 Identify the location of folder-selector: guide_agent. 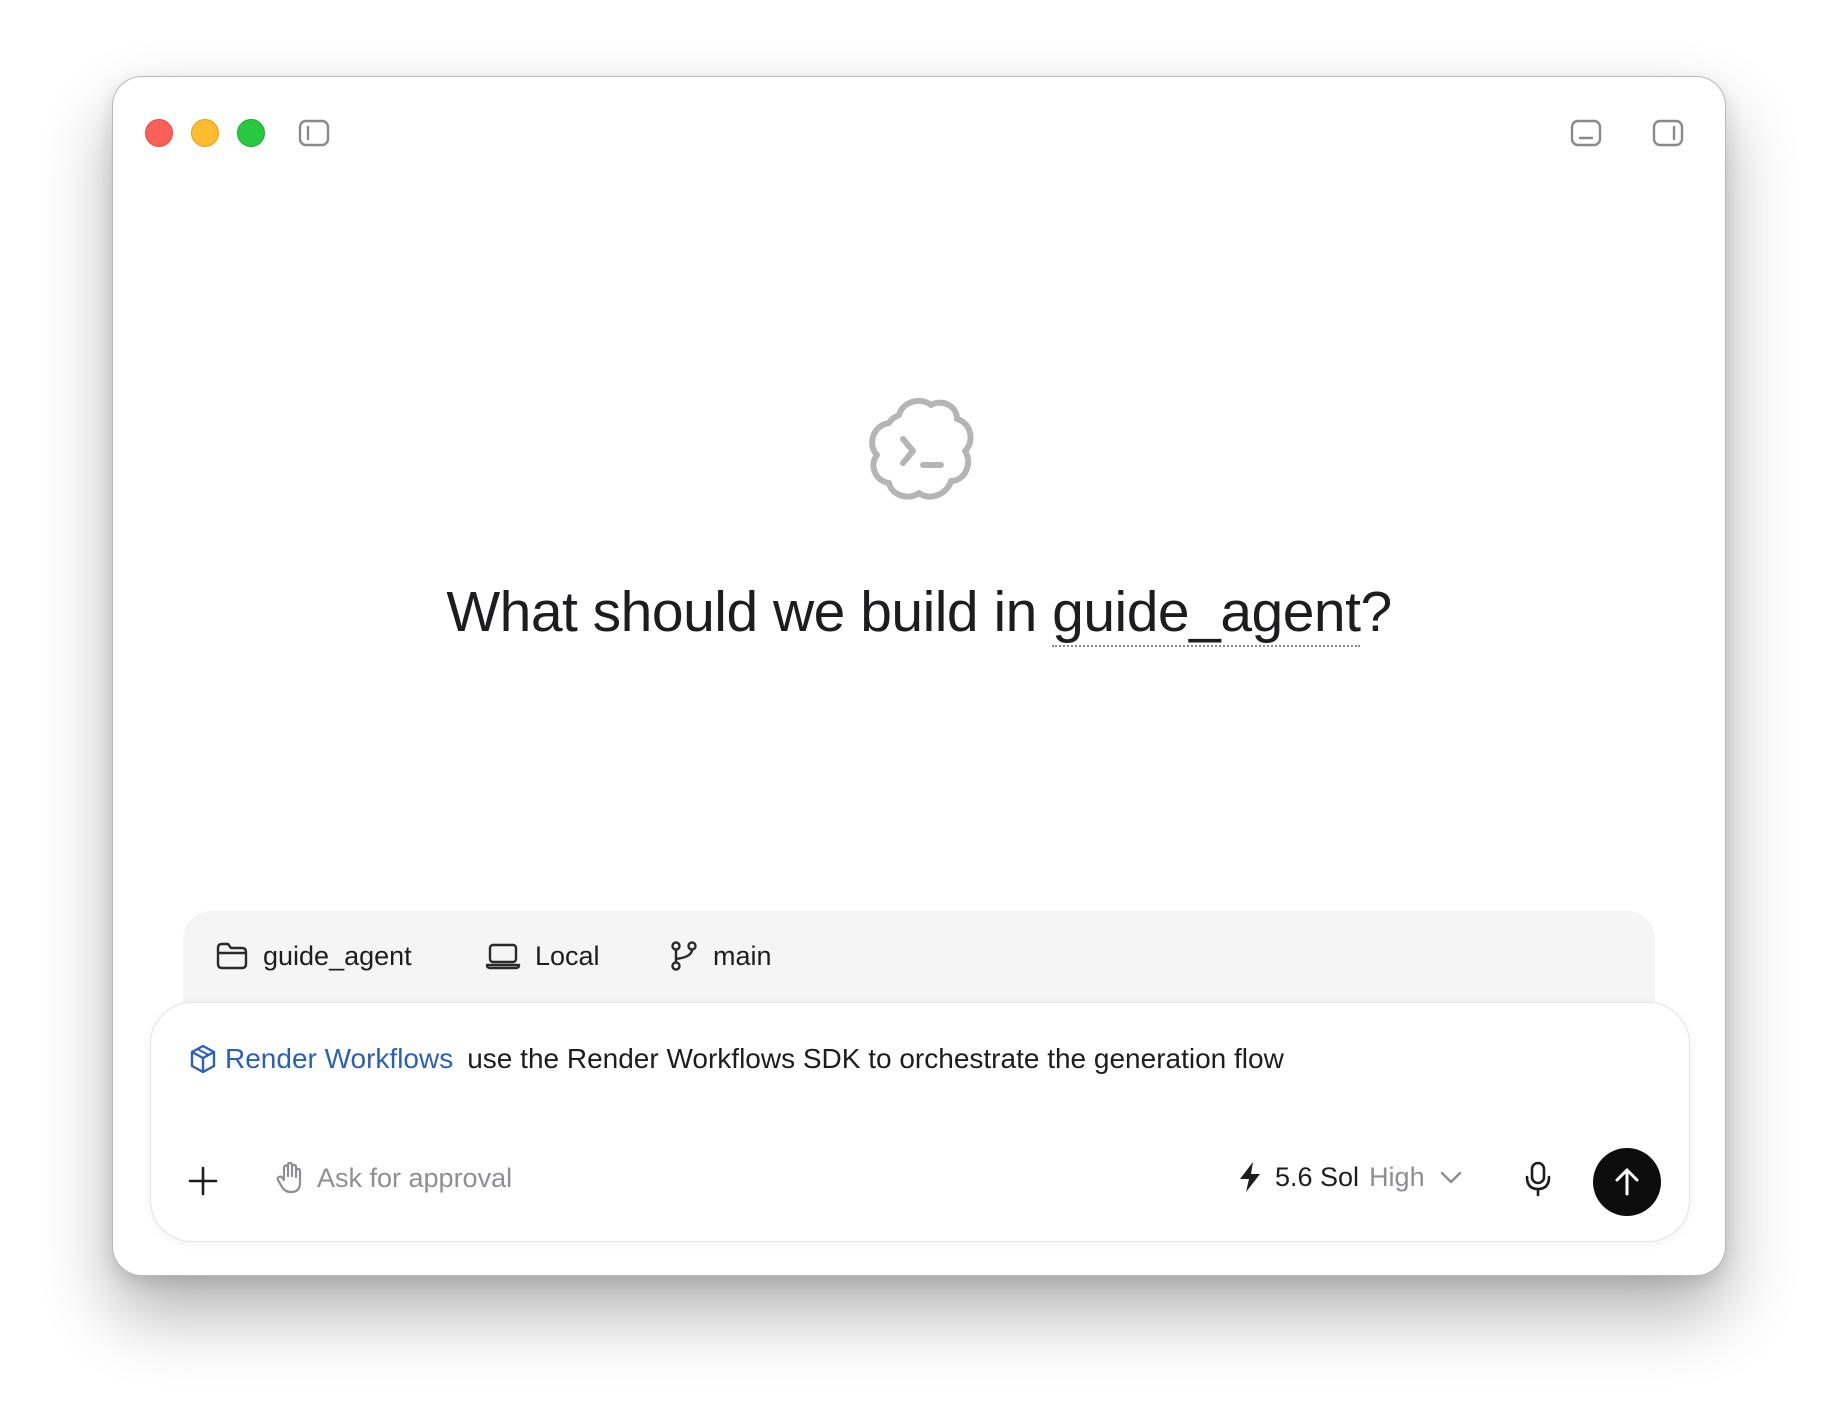
(313, 956).